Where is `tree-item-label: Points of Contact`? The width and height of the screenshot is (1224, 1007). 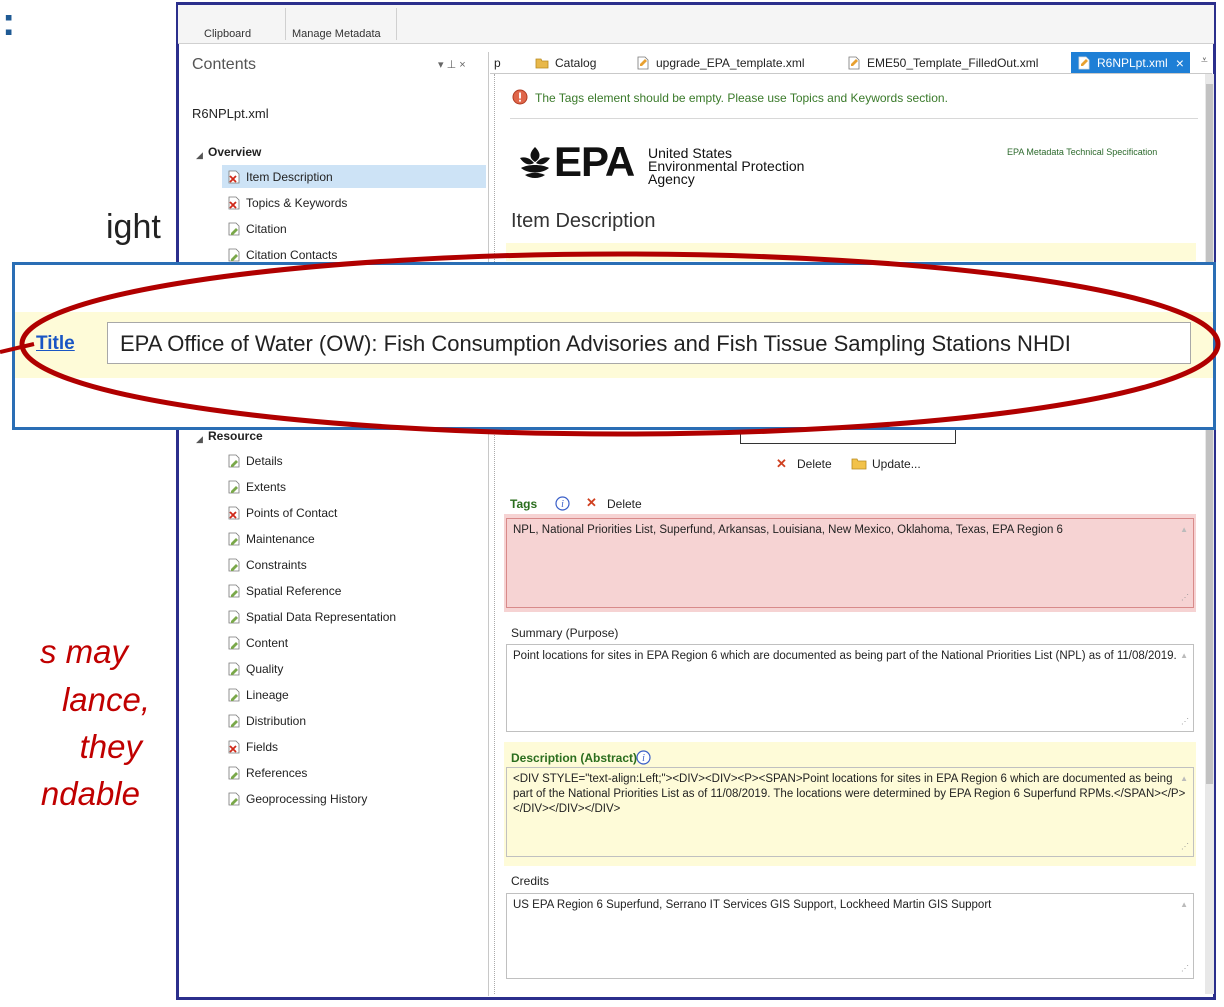
tree-item-label: Points of Contact is located at coordinates (292, 512).